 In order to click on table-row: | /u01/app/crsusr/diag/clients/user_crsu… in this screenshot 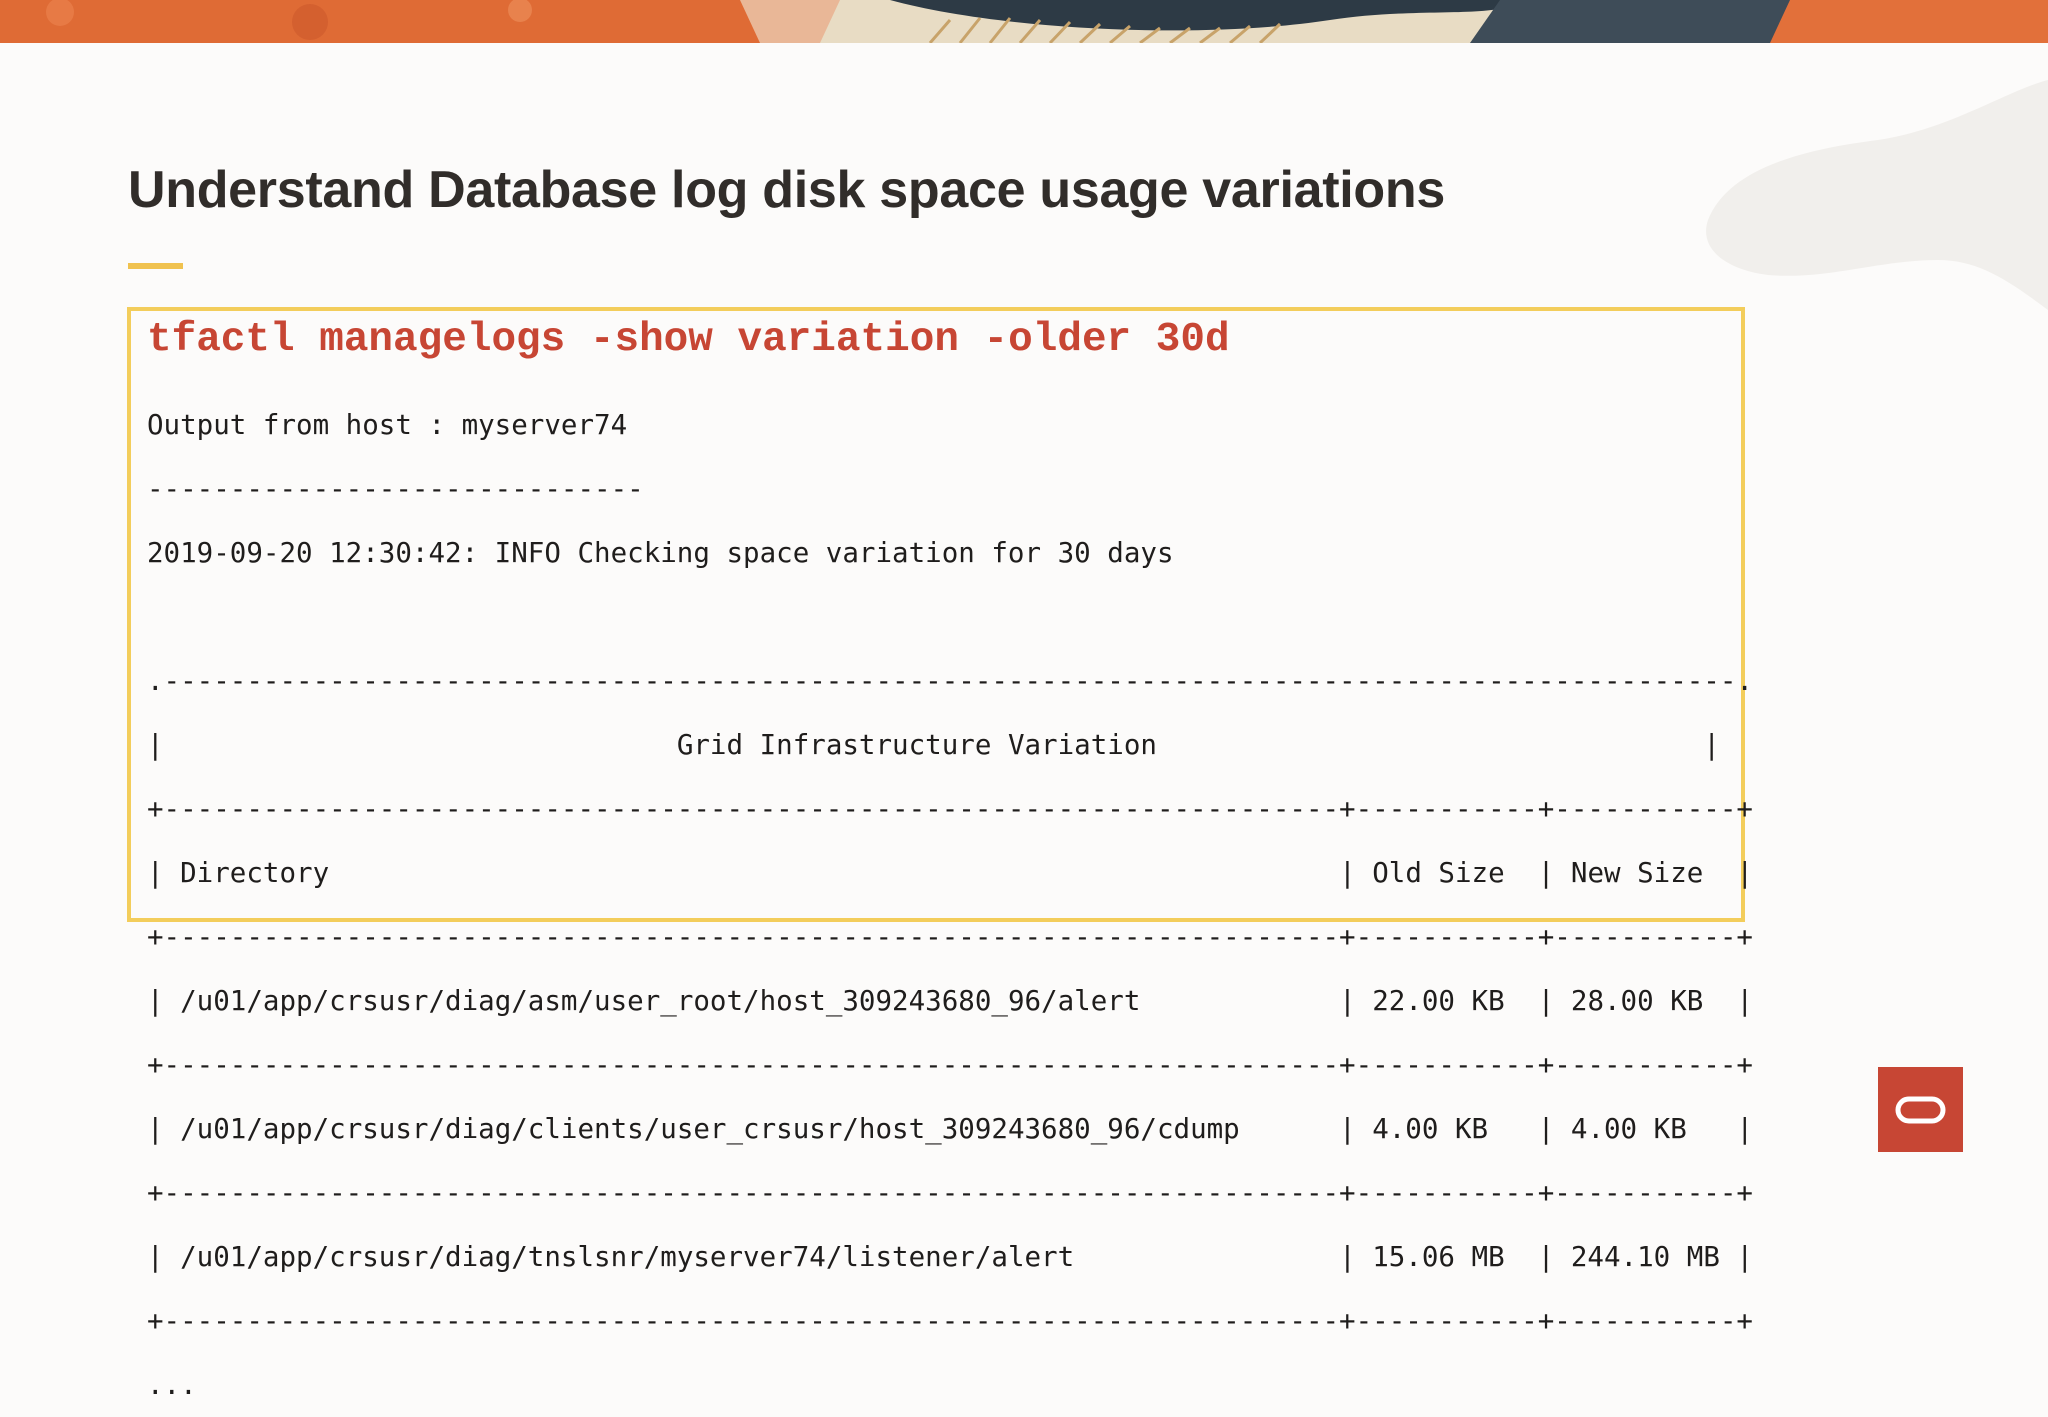, I will do `click(950, 1129)`.